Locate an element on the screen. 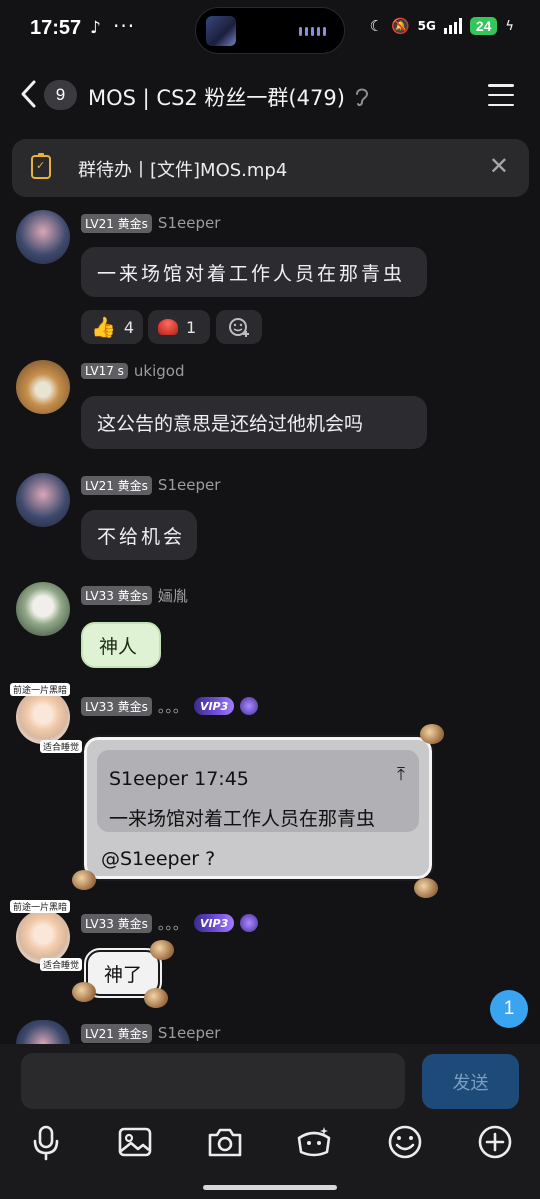  unread-count-badge: 9 is located at coordinates (60, 95).